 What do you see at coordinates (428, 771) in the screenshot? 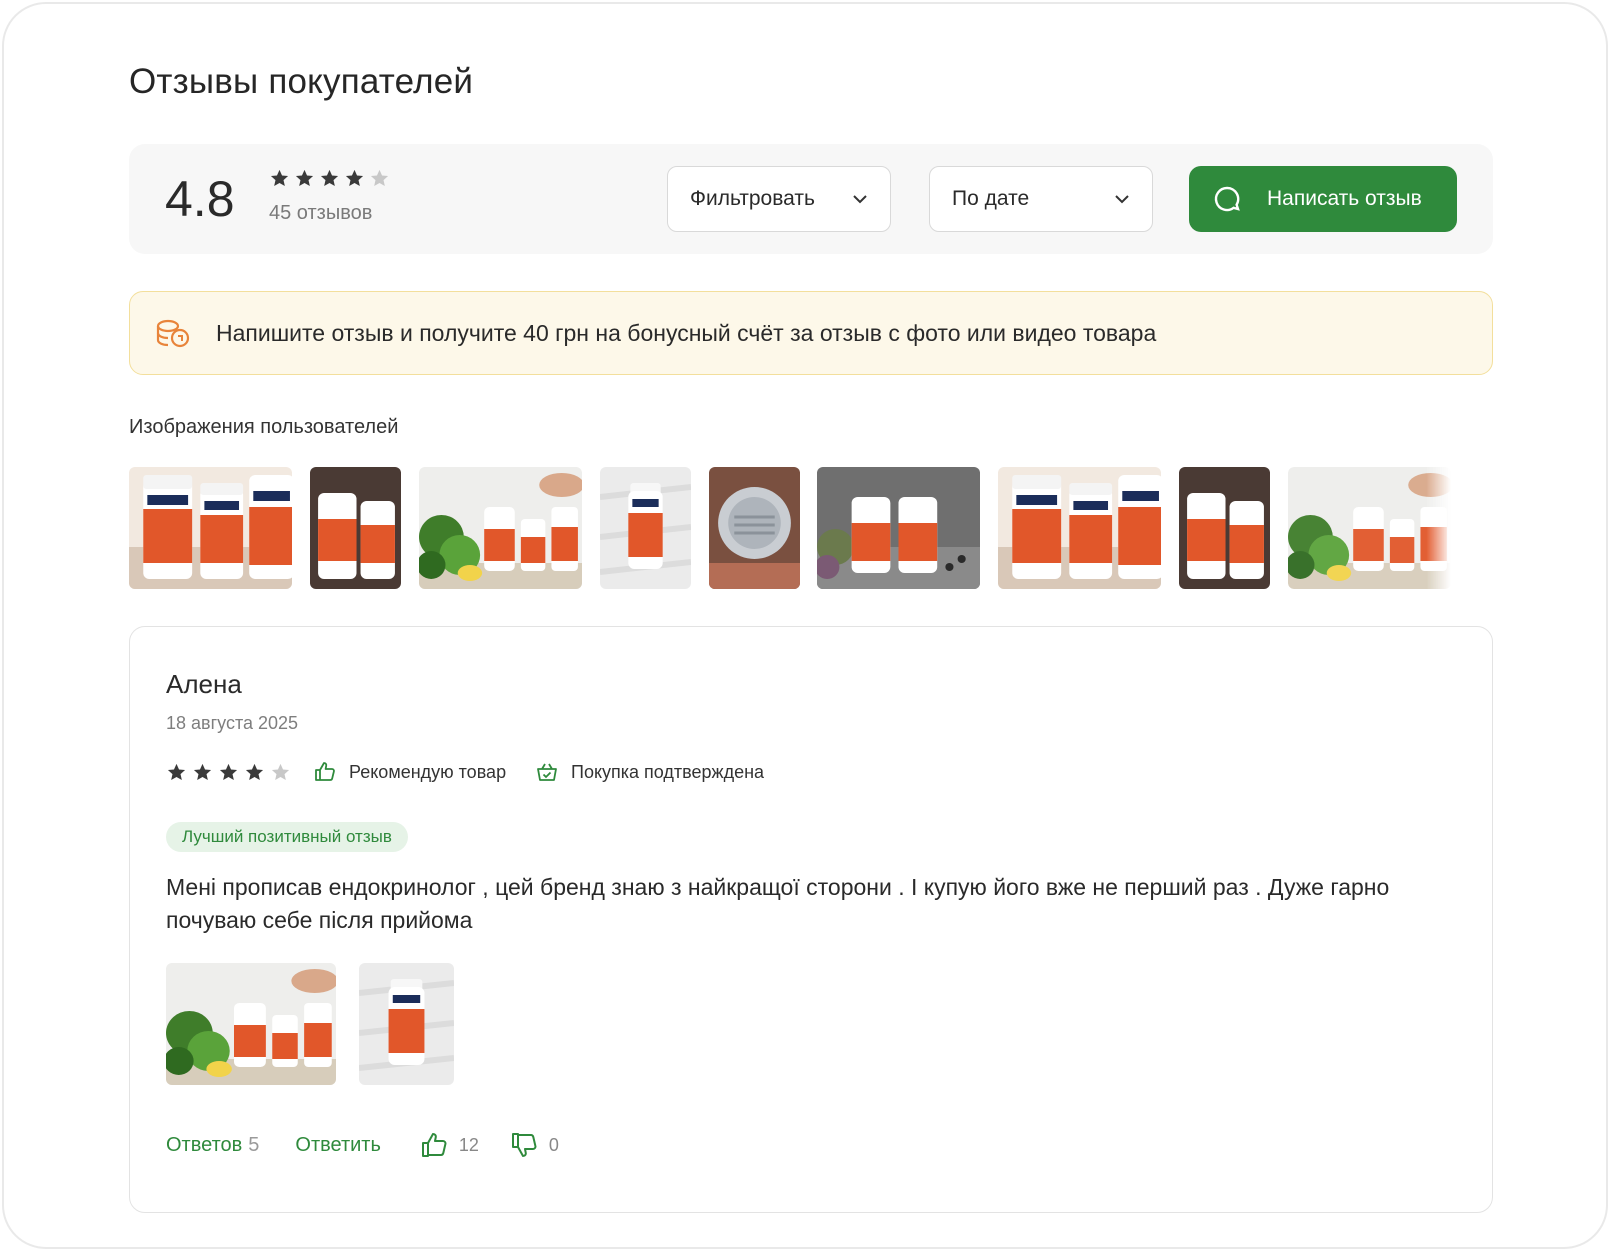
I see `recommend-label: Рекомендую товар` at bounding box center [428, 771].